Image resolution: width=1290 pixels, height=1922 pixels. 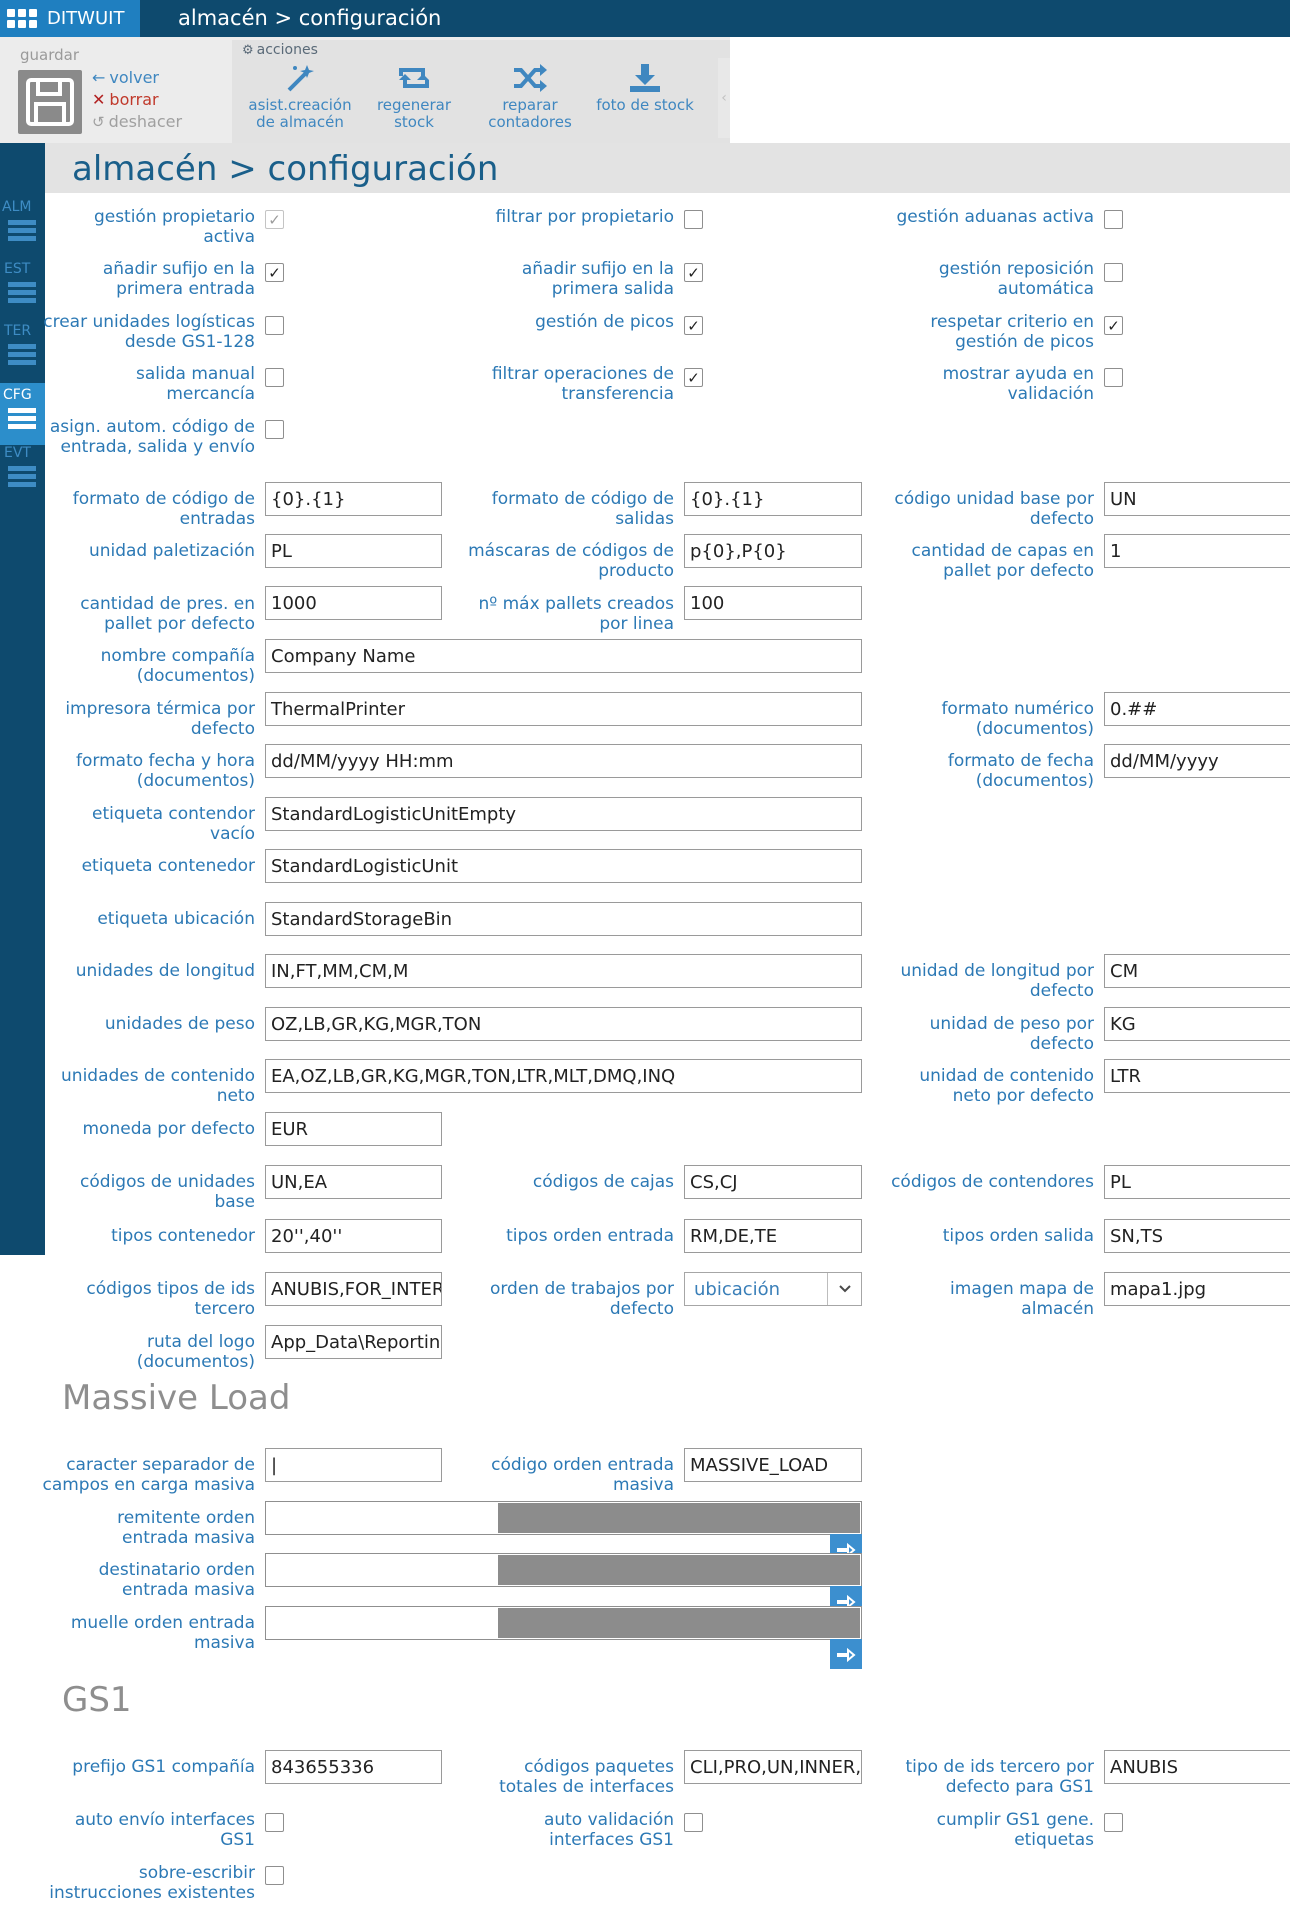 I want to click on checkbox-gestion-aduanas, so click(x=1113, y=219).